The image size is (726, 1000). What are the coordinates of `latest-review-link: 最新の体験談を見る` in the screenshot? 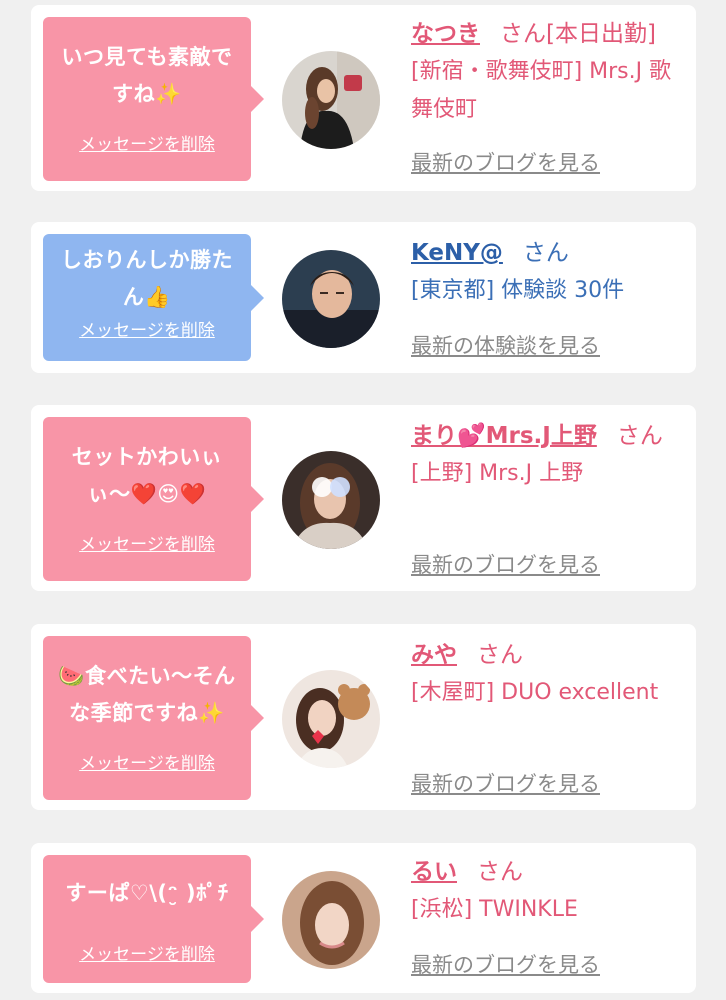 It's located at (505, 345).